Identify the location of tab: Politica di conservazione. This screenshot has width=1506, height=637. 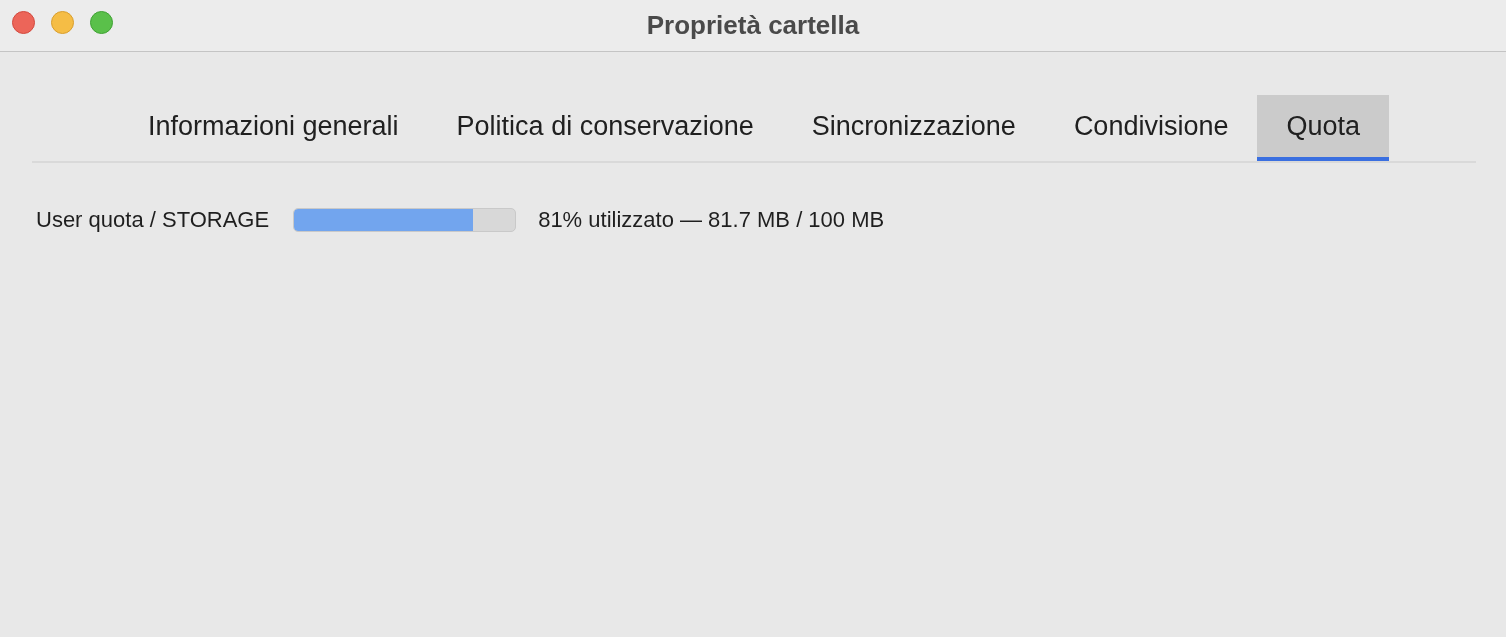
(605, 128).